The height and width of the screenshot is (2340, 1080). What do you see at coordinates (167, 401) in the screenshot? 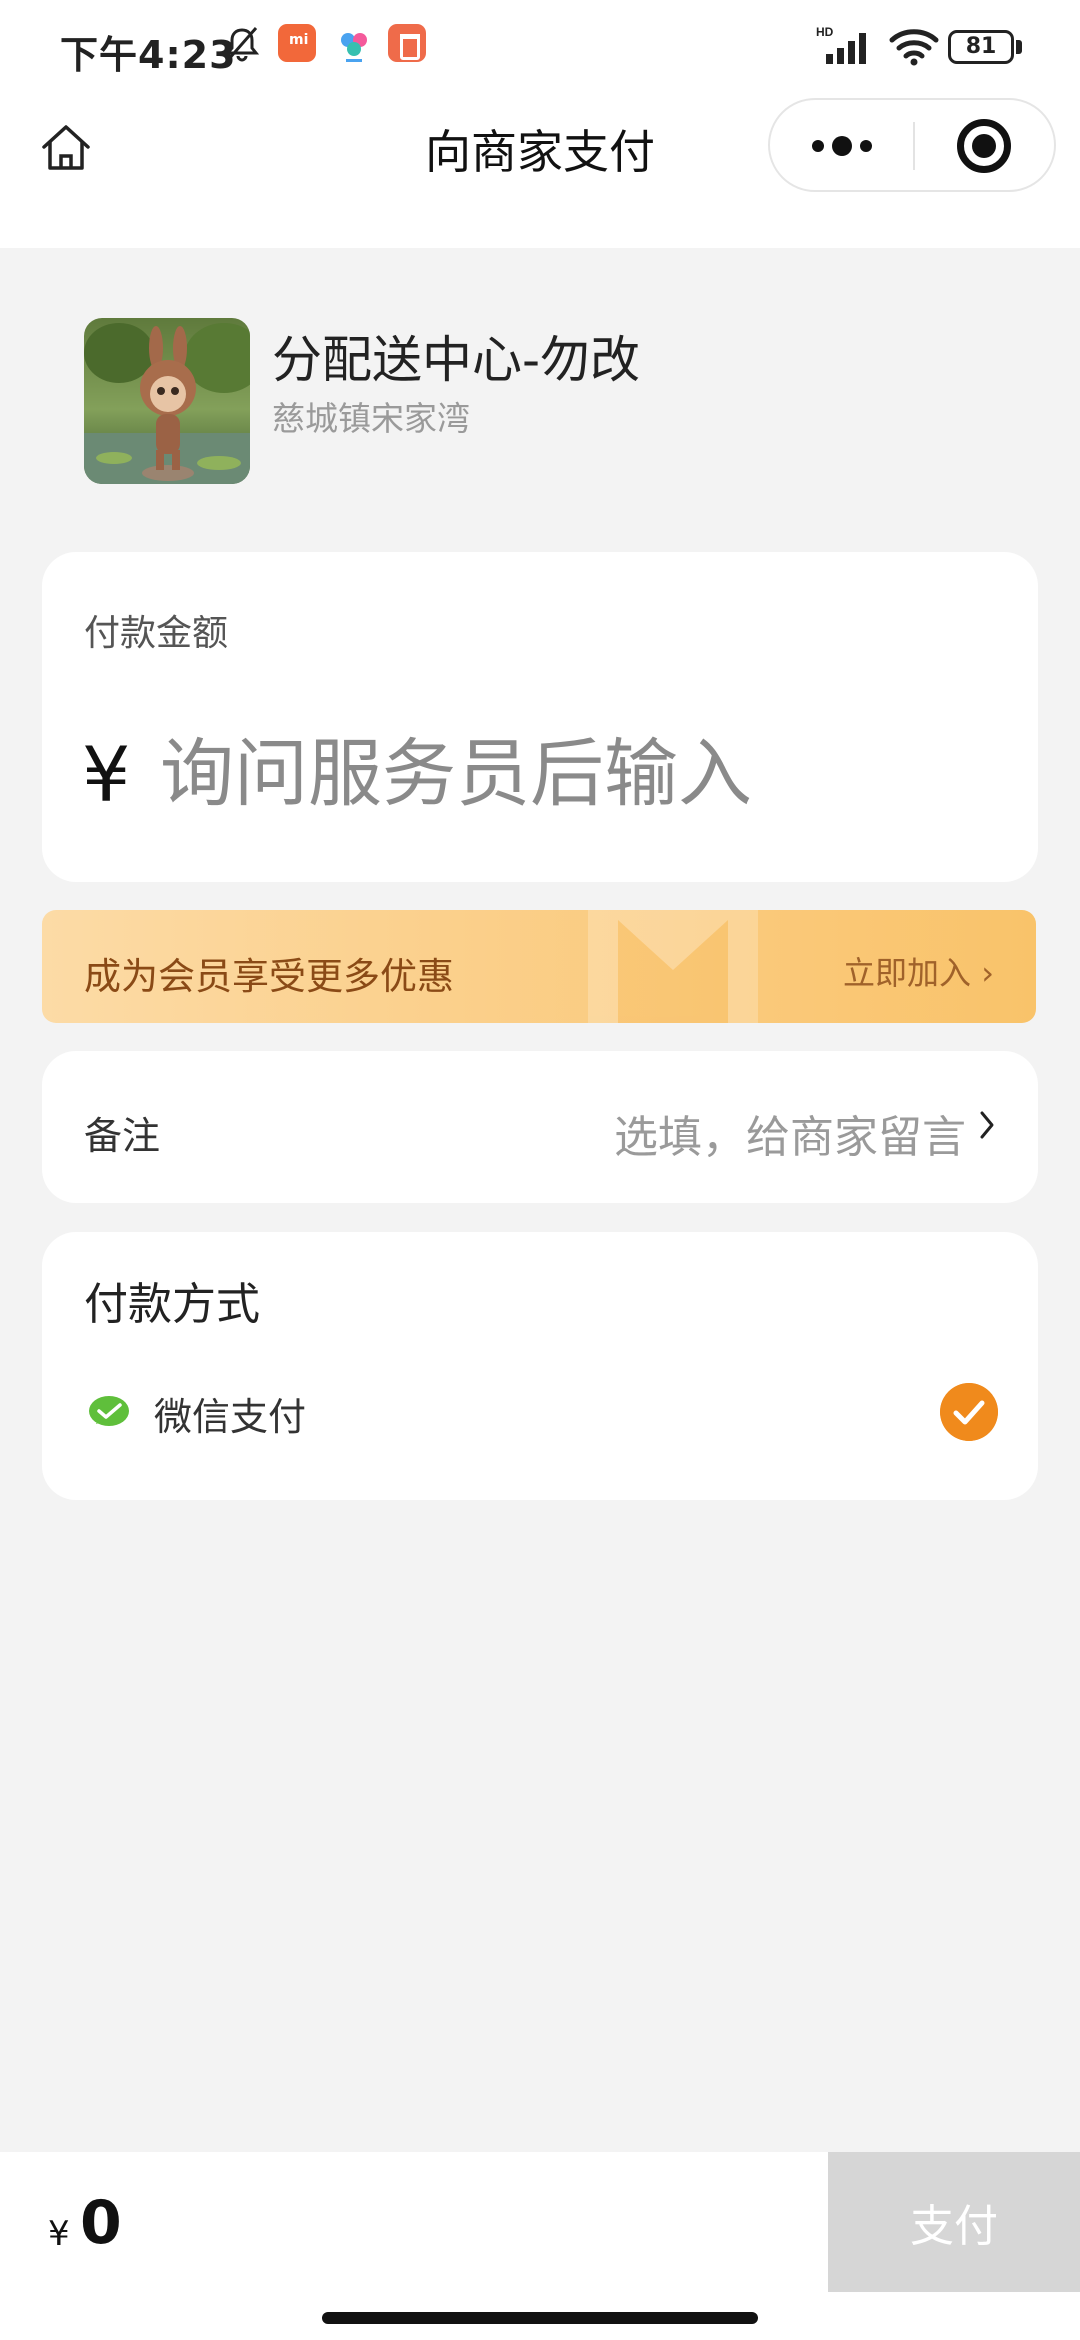
I see `merchant-avatar` at bounding box center [167, 401].